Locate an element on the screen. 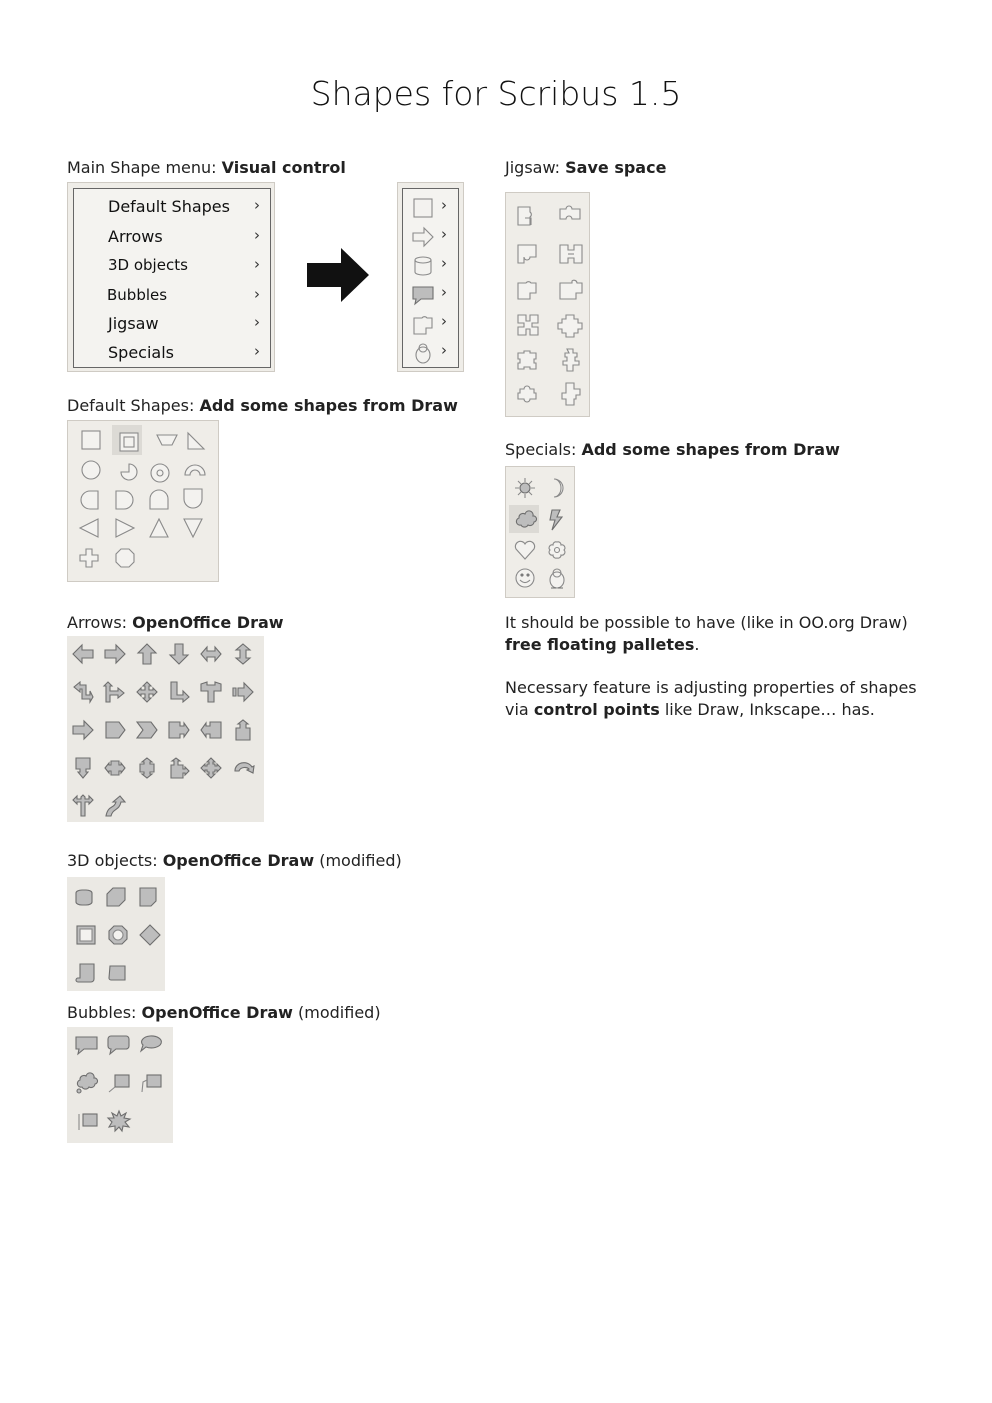 This screenshot has height=1403, width=992. speech-bubble-icon is located at coordinates (423, 295).